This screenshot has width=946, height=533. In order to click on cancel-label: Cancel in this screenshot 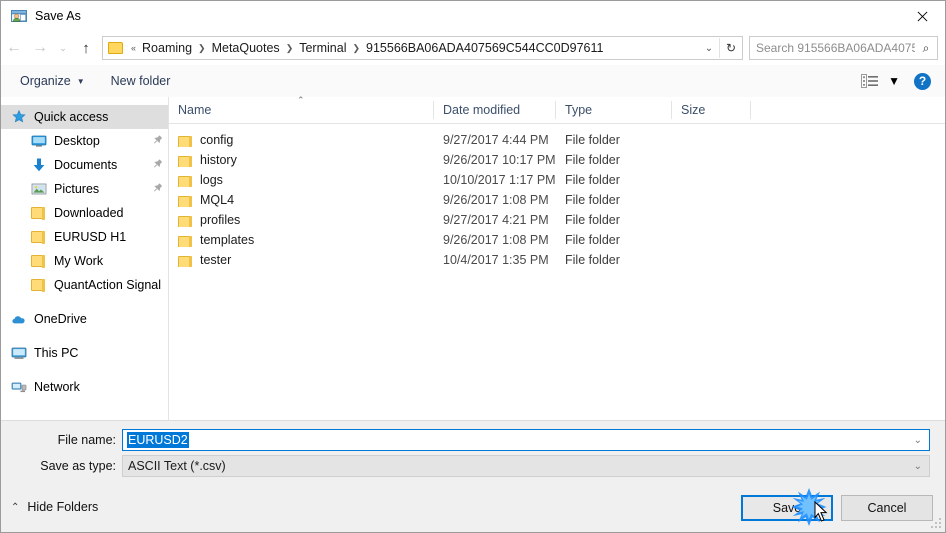, I will do `click(887, 508)`.